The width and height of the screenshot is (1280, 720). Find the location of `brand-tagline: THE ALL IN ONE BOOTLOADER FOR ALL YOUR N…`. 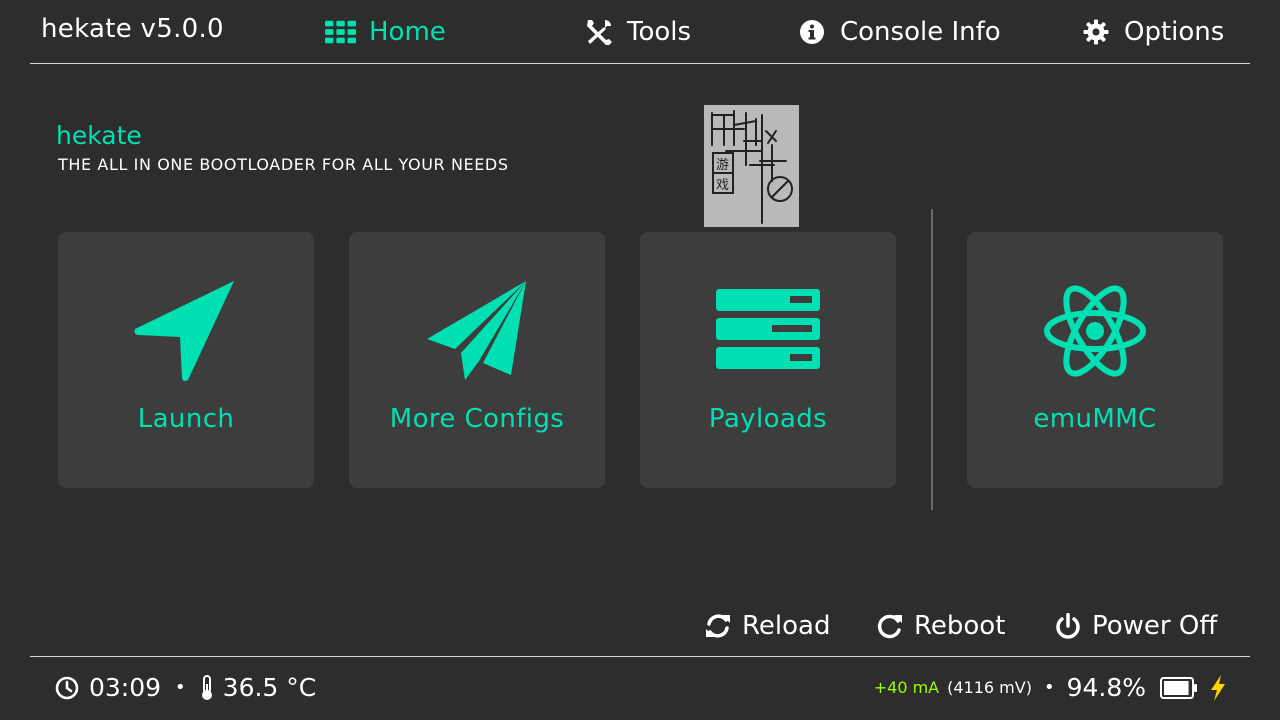

brand-tagline: THE ALL IN ONE BOOTLOADER FOR ALL YOUR N… is located at coordinates (283, 164).